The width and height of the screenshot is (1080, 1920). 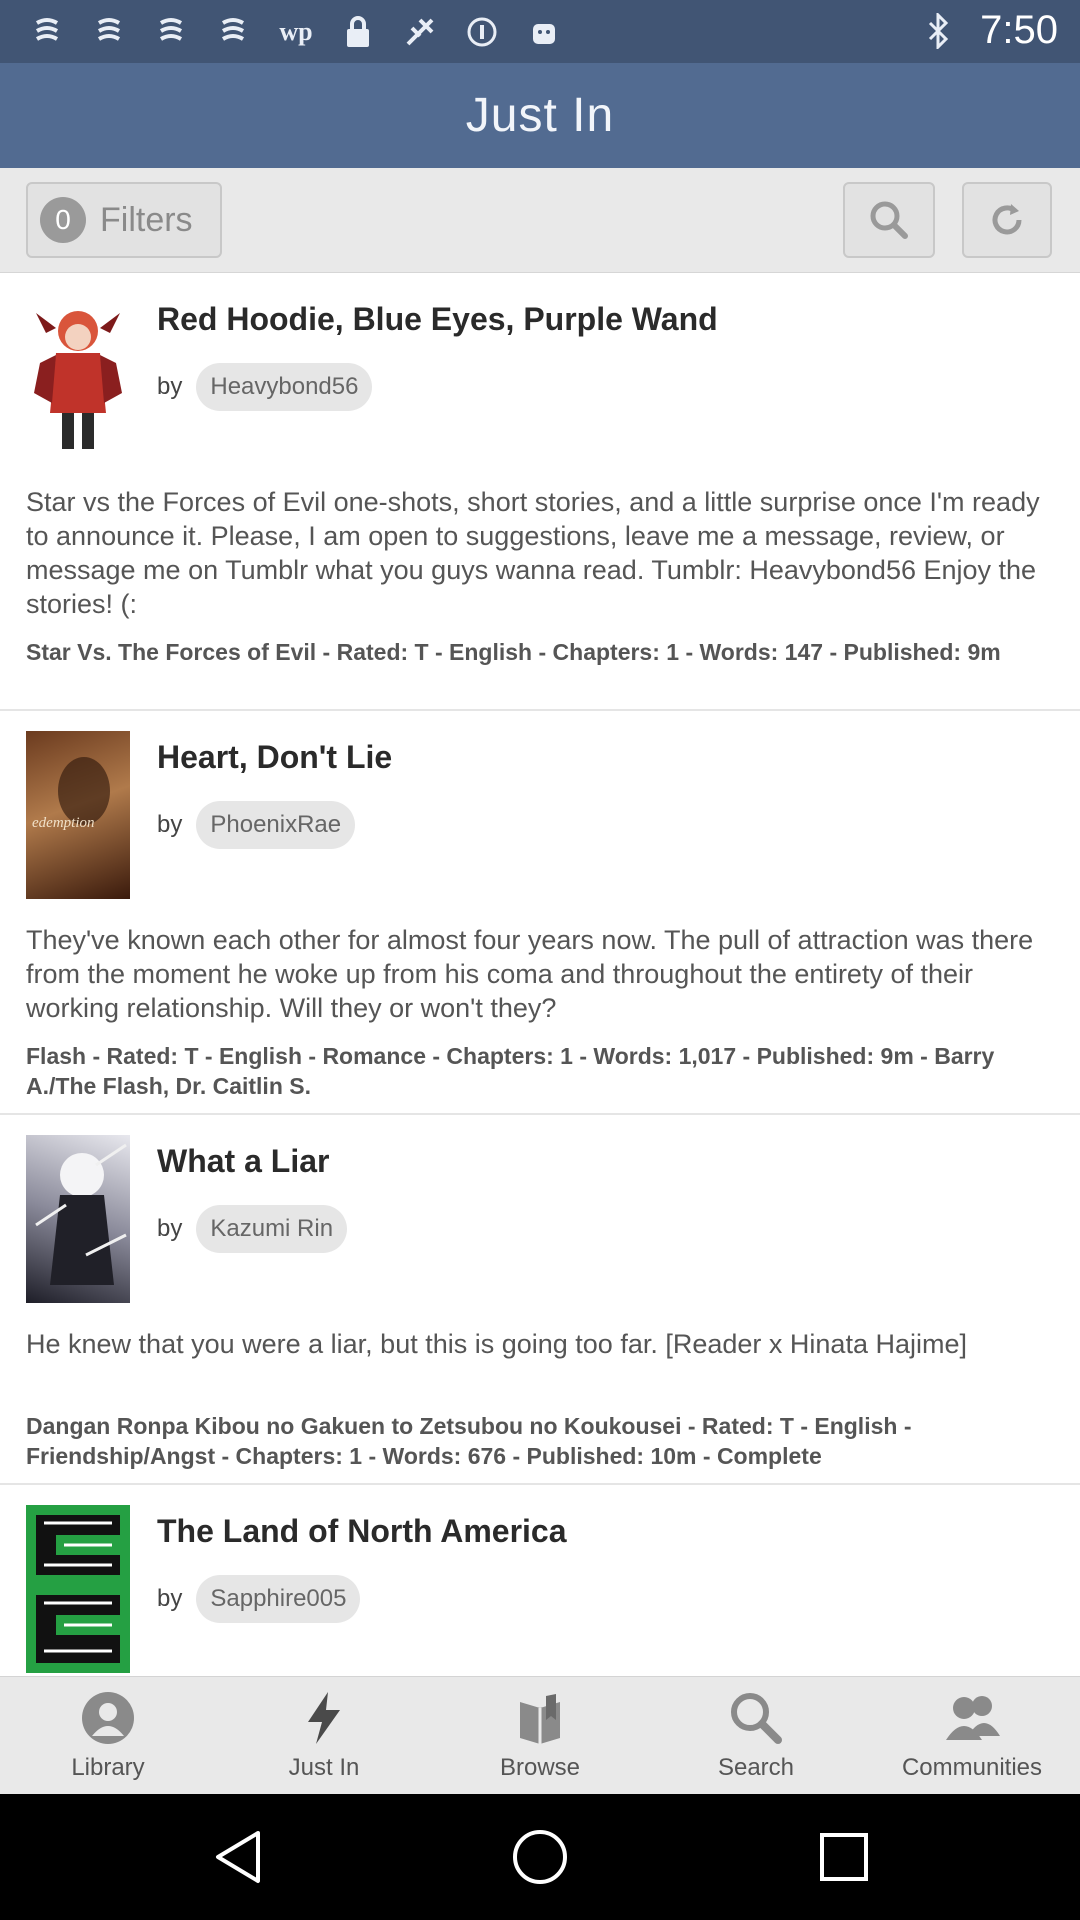 What do you see at coordinates (972, 1767) in the screenshot?
I see `nav-label: Communities` at bounding box center [972, 1767].